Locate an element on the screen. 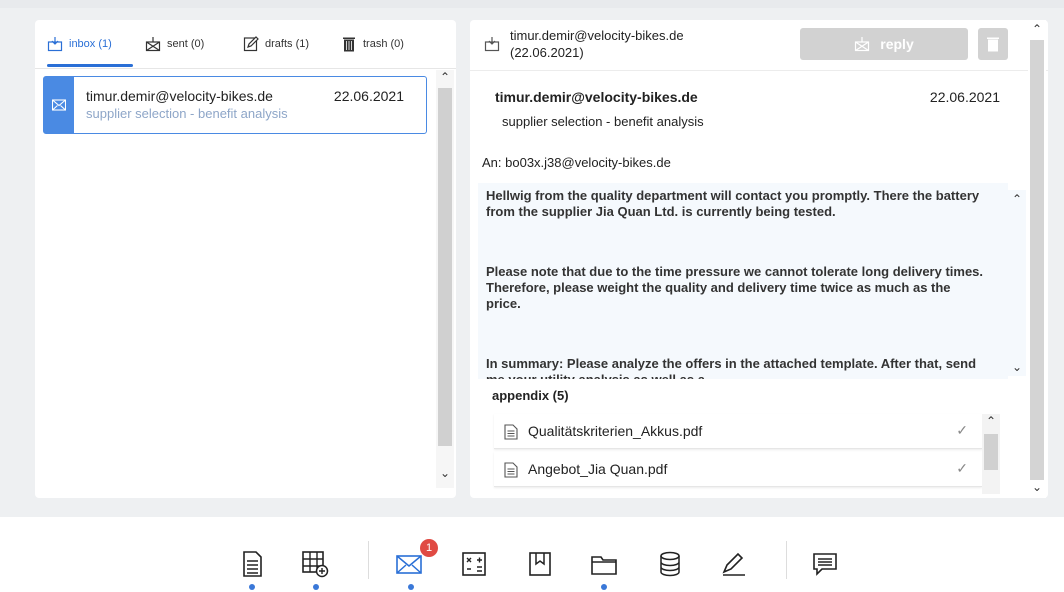 The height and width of the screenshot is (592, 1064). active-tab-indicator is located at coordinates (90, 65).